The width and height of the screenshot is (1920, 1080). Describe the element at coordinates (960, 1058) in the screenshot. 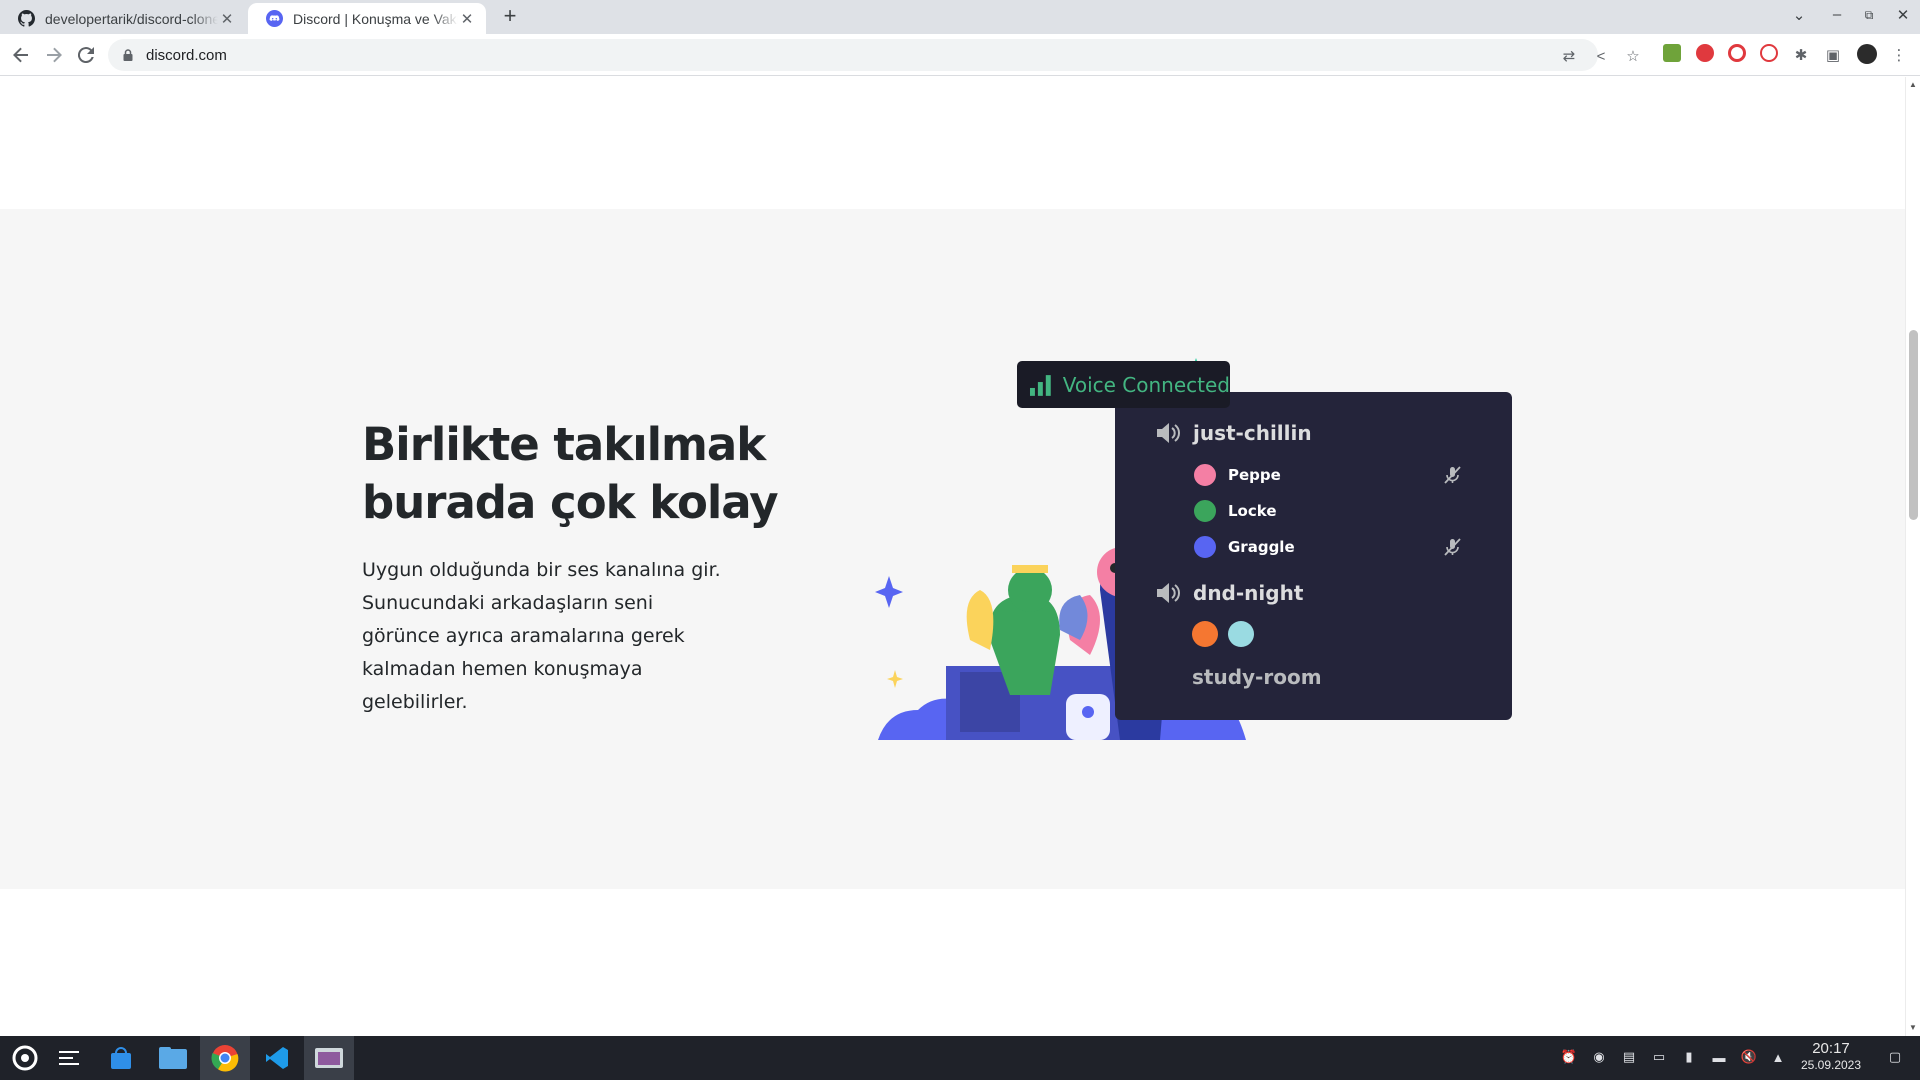

I see `os-taskbar: ⏰ ◉ ▤ ▭ ▮ ▬ 🔇 ▲ 20:17 25.09.2023 ▢` at that location.